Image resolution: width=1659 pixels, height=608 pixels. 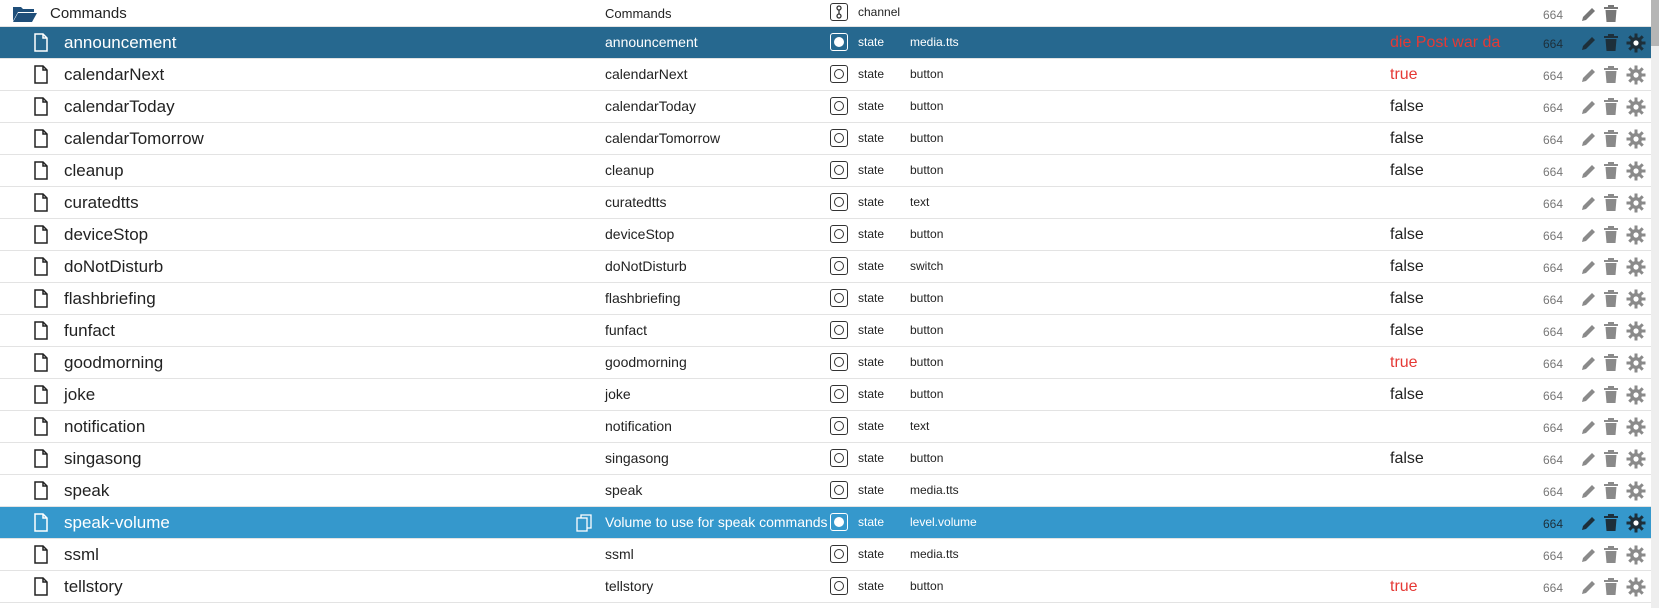 I want to click on object-id: calendarNext, so click(x=114, y=74).